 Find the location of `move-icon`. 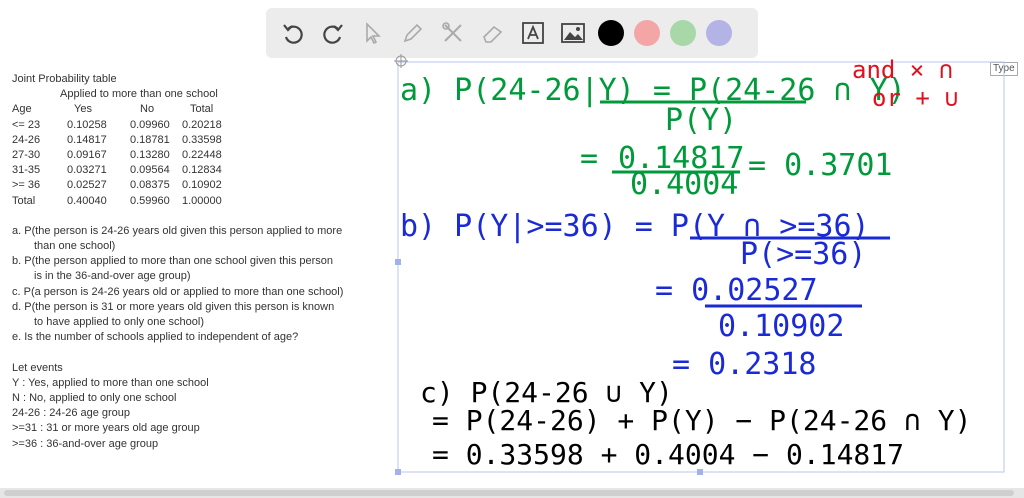

move-icon is located at coordinates (401, 61).